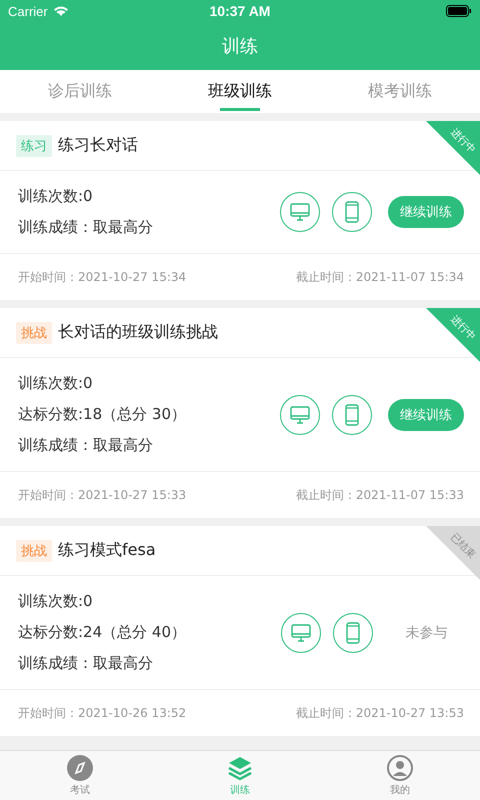 The width and height of the screenshot is (480, 800). I want to click on compass-icon, so click(80, 767).